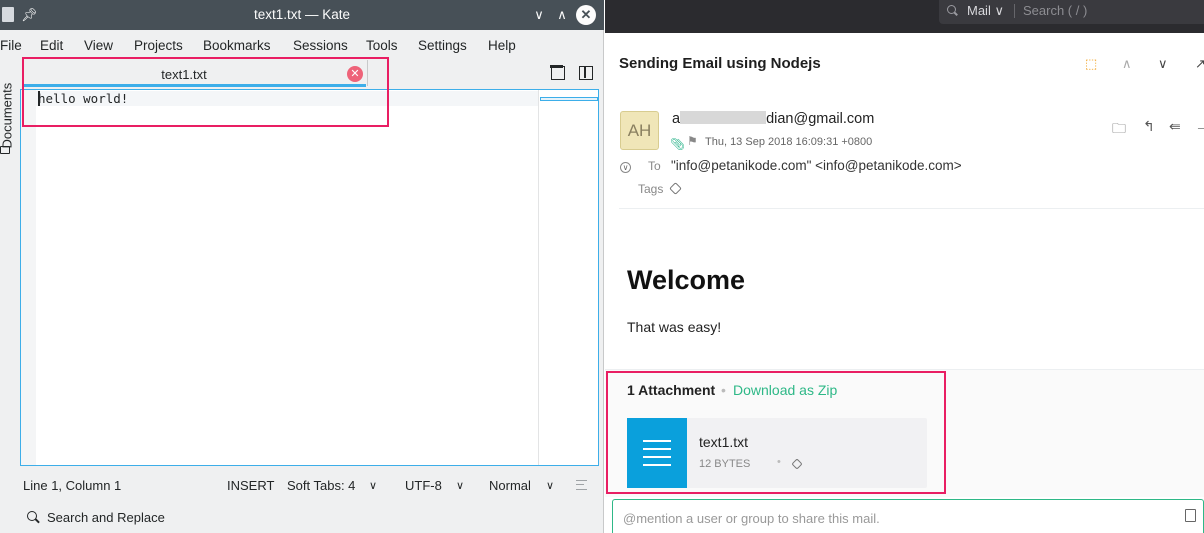 The width and height of the screenshot is (1204, 533). Describe the element at coordinates (28, 277) in the screenshot. I see `editor-gutter` at that location.